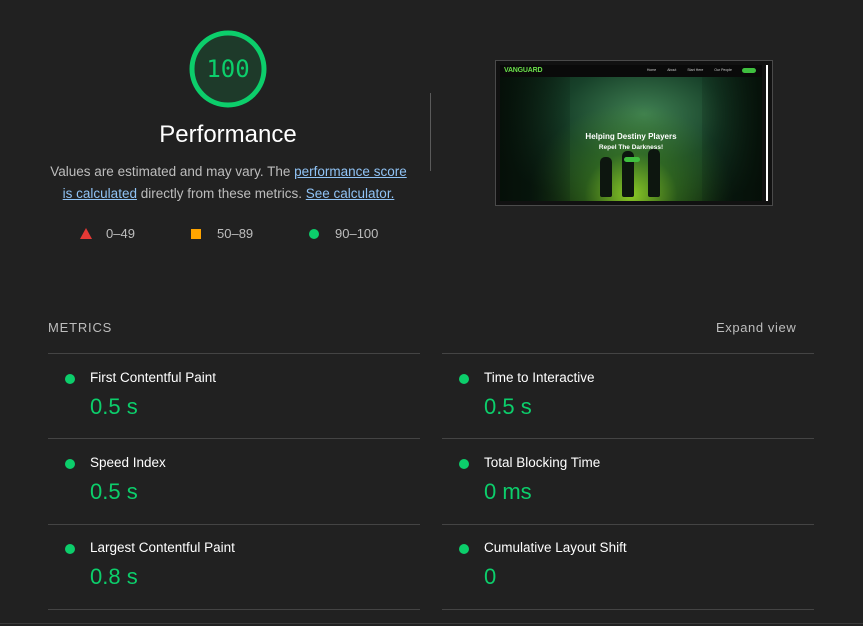  What do you see at coordinates (542, 462) in the screenshot?
I see `metric-title: Total Blocking Time` at bounding box center [542, 462].